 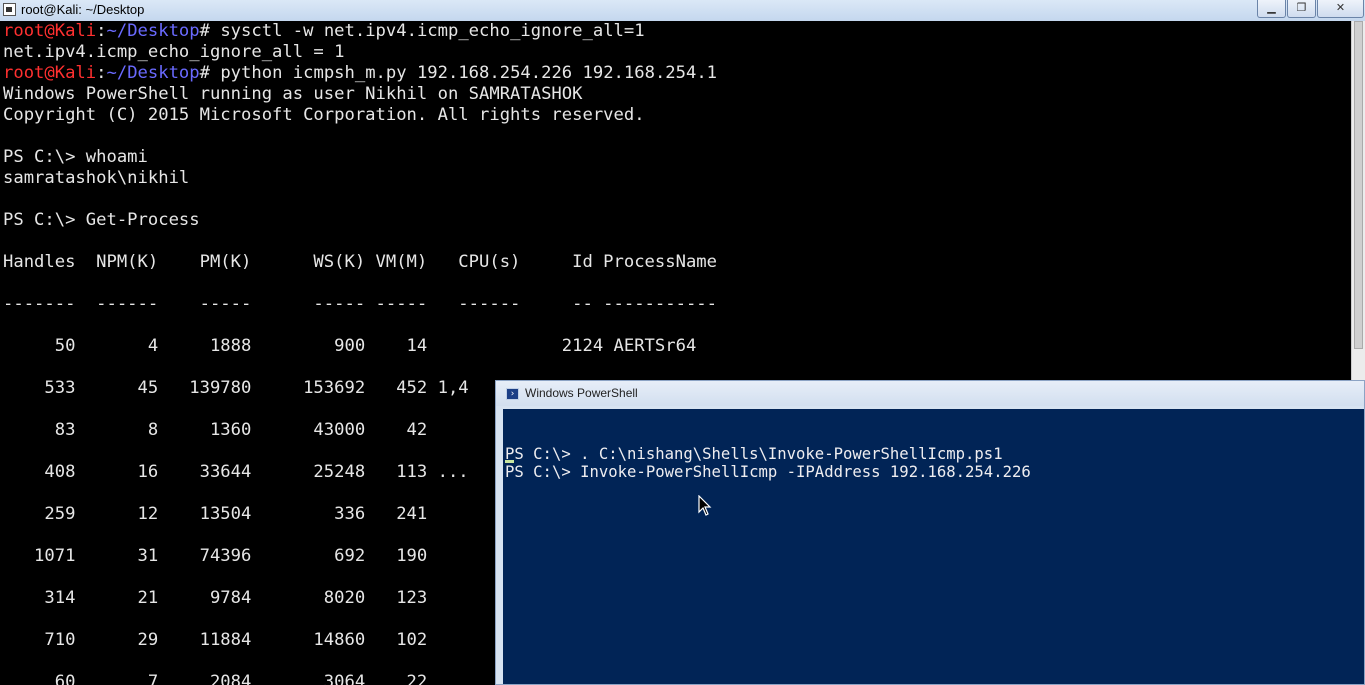 I want to click on minimize-button: ▁, so click(x=1271, y=9).